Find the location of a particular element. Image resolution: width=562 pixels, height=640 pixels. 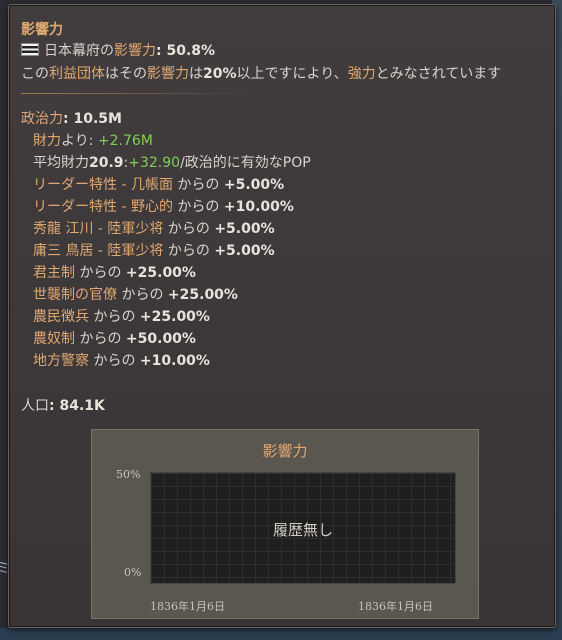

interest-group-link: 利益団体 is located at coordinates (77, 74).